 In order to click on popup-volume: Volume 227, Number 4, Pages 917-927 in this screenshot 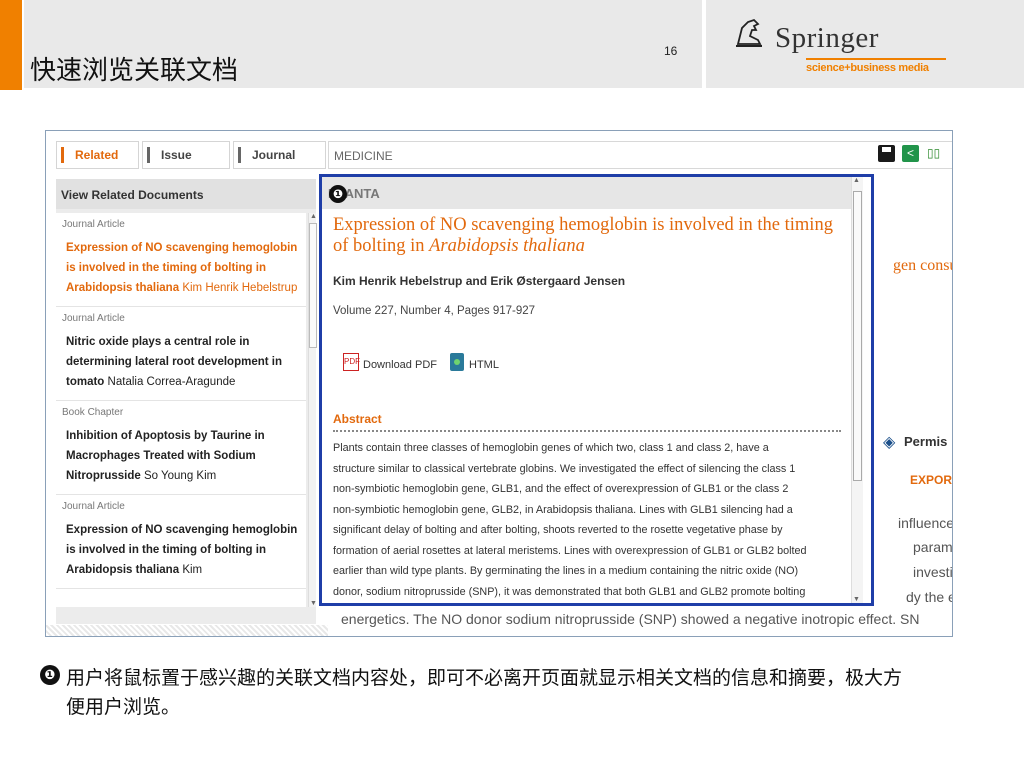, I will do `click(434, 311)`.